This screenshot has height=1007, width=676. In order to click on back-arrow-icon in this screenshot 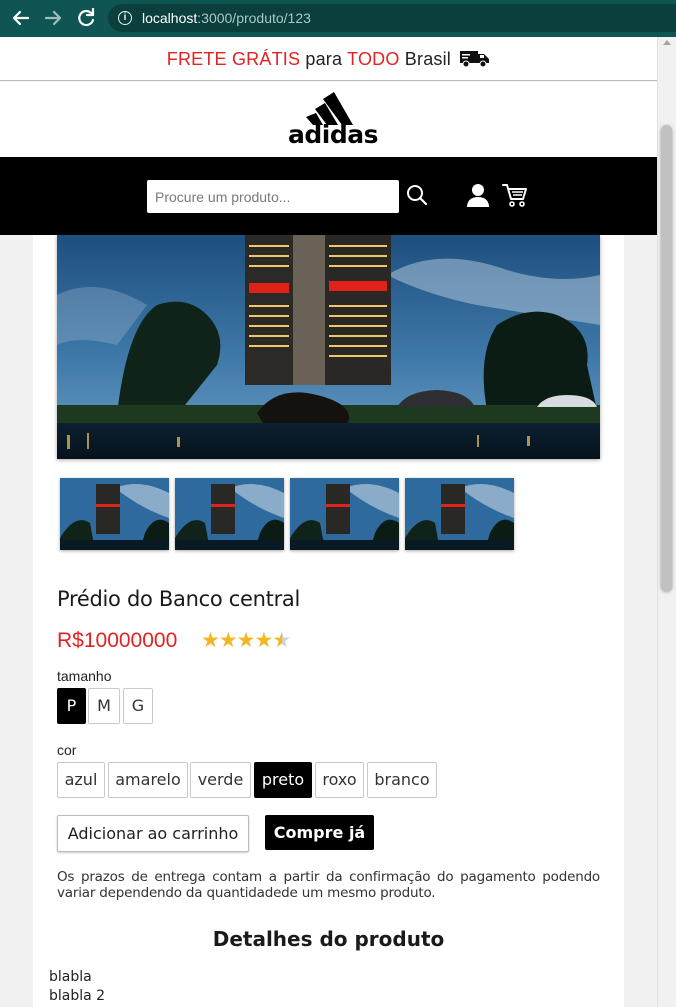, I will do `click(21, 18)`.